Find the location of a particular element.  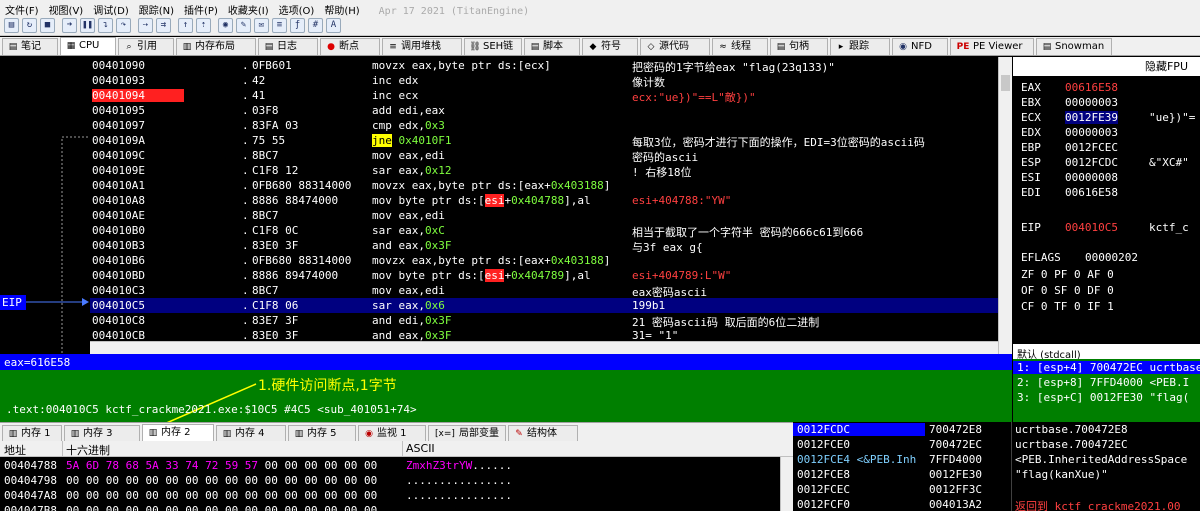

tab-cpu: ▦ CPU is located at coordinates (88, 46).